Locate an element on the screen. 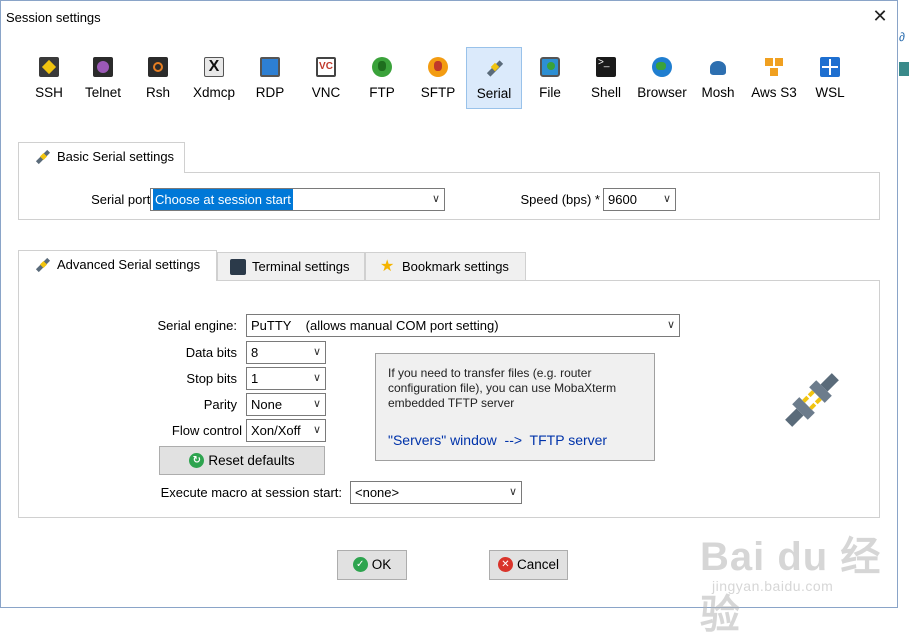 Image resolution: width=909 pixels, height=640 pixels. aws-s3-icon is located at coordinates (774, 67).